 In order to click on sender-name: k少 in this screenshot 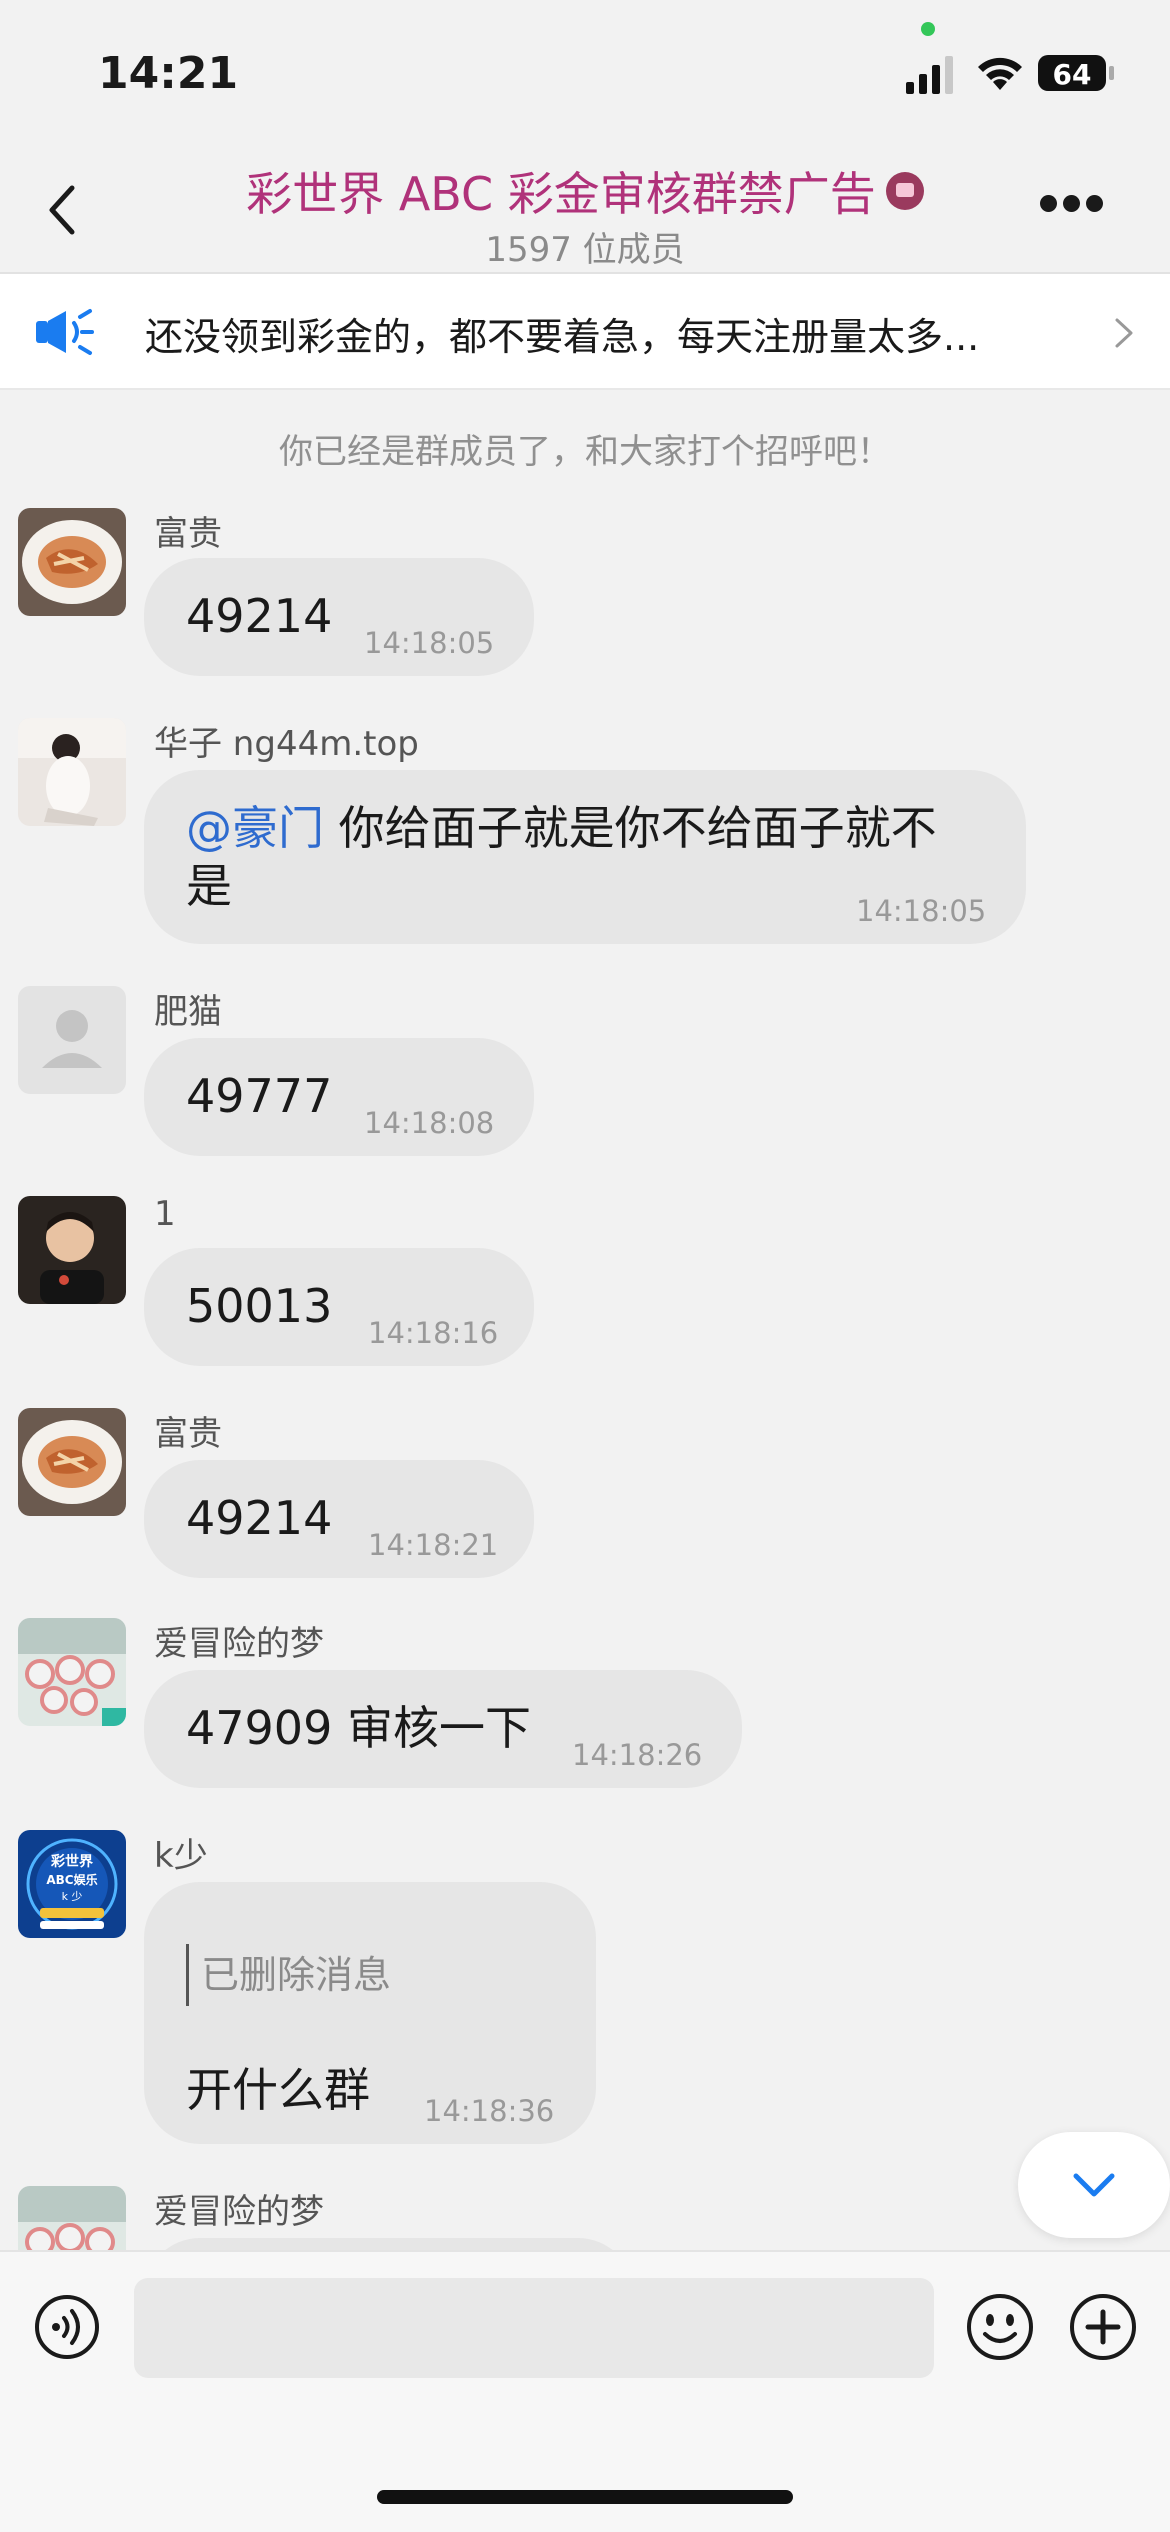, I will do `click(181, 1856)`.